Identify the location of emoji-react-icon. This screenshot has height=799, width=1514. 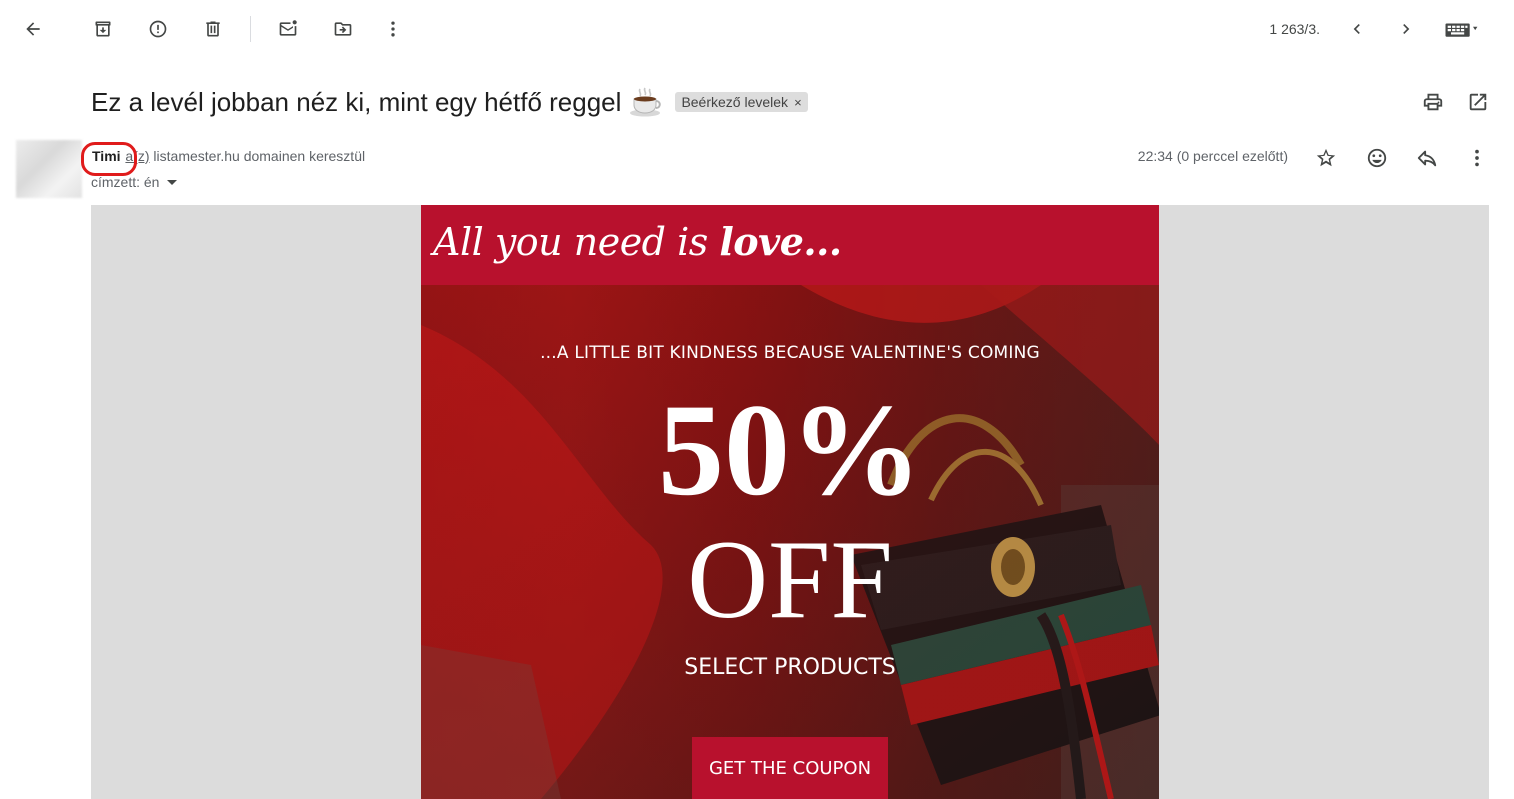
(1377, 158).